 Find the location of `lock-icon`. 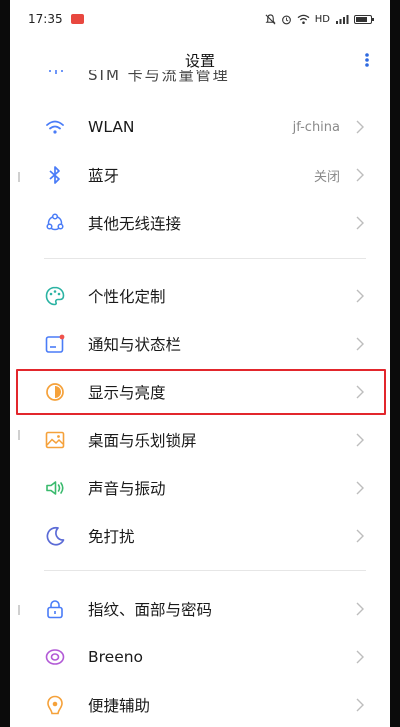

lock-icon is located at coordinates (55, 609).